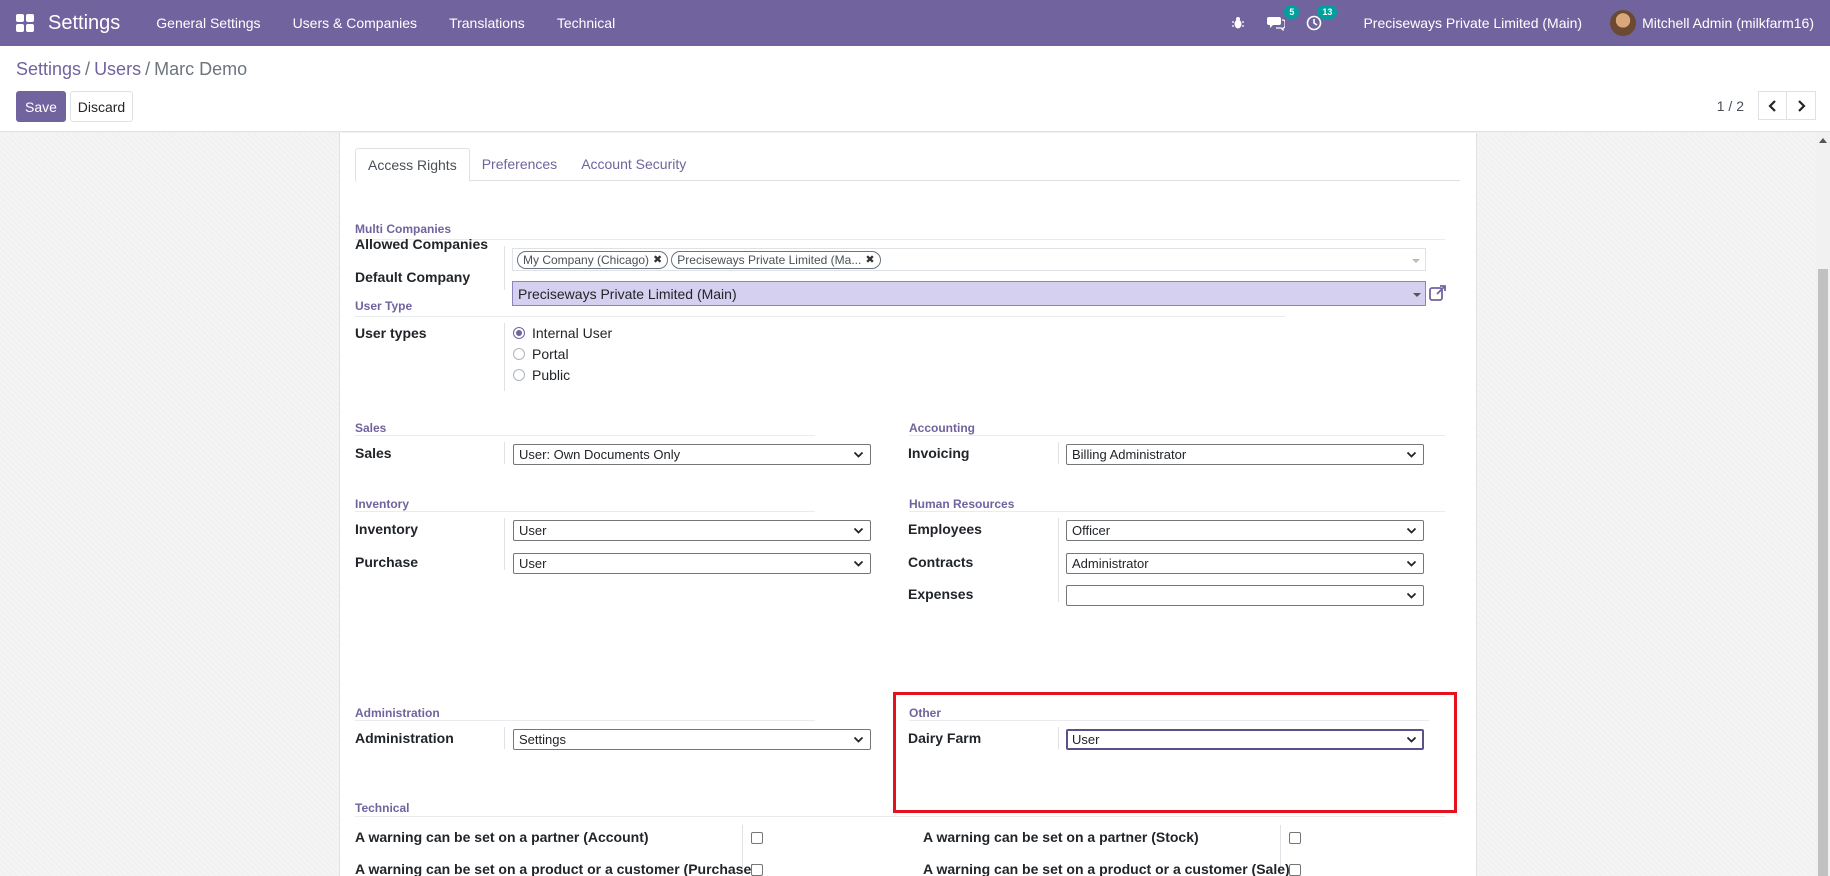  I want to click on avatar, so click(1623, 23).